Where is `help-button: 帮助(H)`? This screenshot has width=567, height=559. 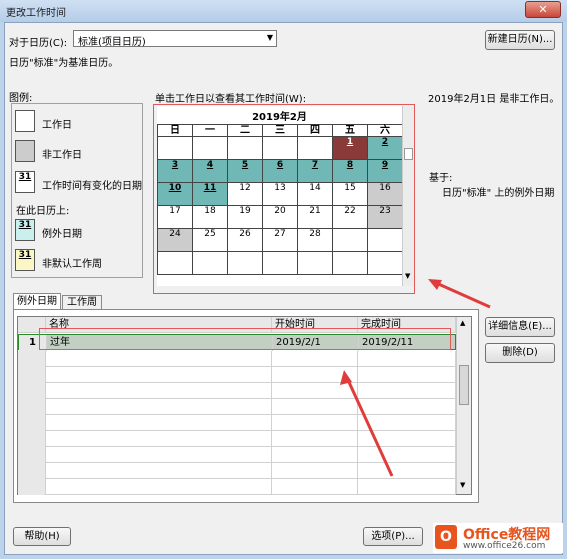 help-button: 帮助(H) is located at coordinates (42, 536).